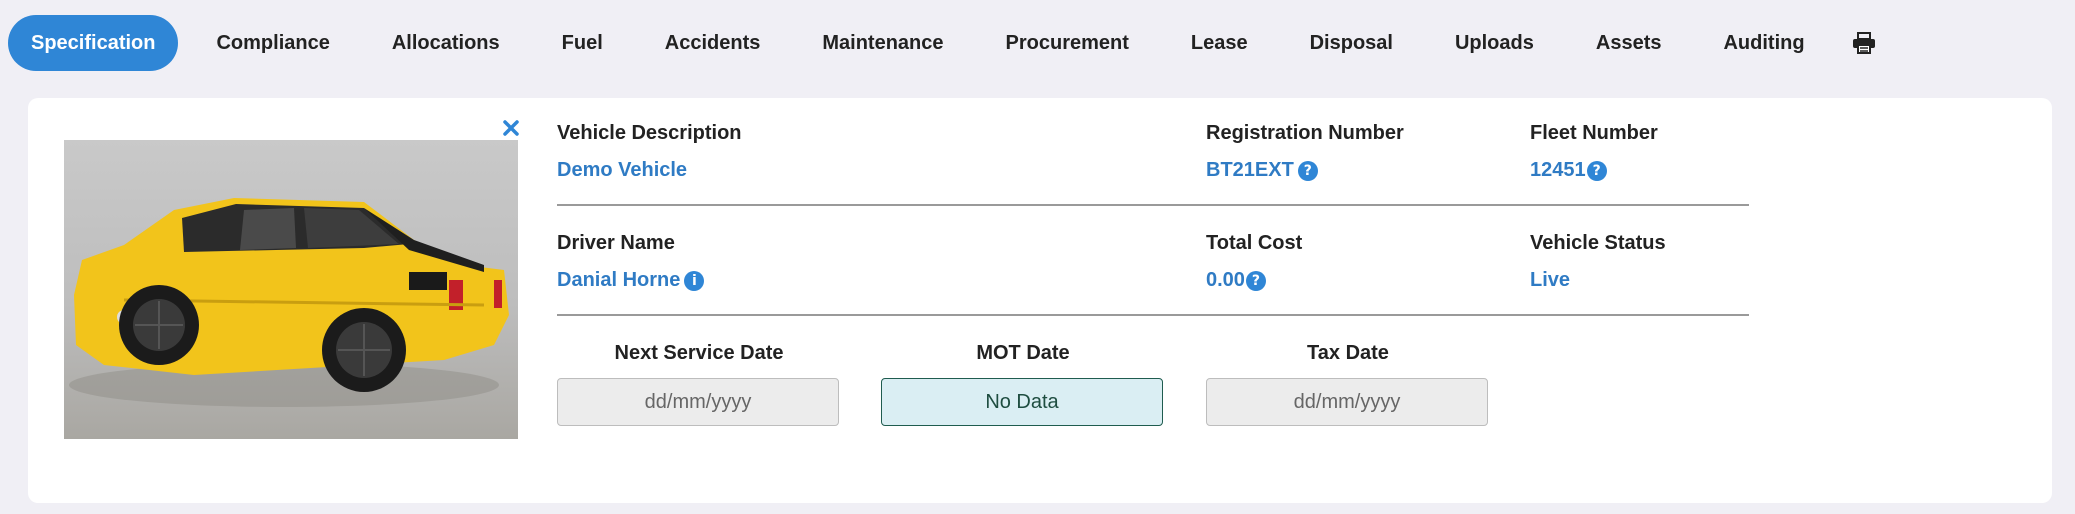 The image size is (2075, 514). I want to click on tab-procurement: Procurement, so click(1067, 43).